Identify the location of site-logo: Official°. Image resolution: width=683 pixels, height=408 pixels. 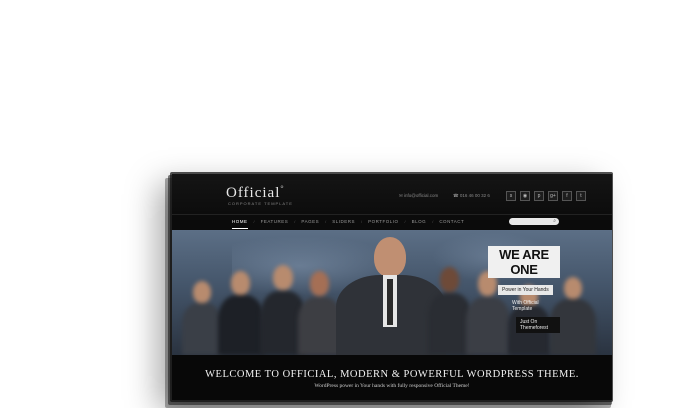
(255, 193).